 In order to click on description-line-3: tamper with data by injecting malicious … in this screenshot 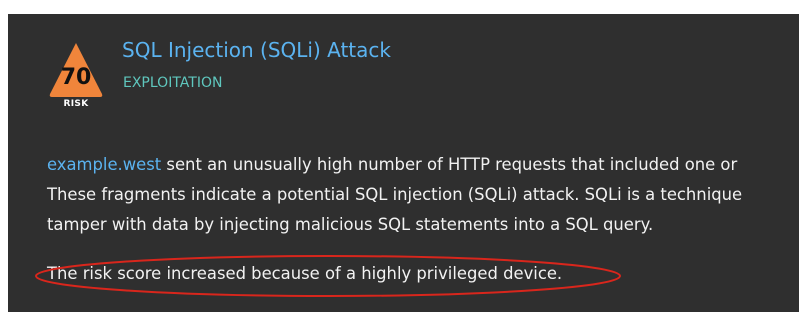, I will do `click(350, 224)`.